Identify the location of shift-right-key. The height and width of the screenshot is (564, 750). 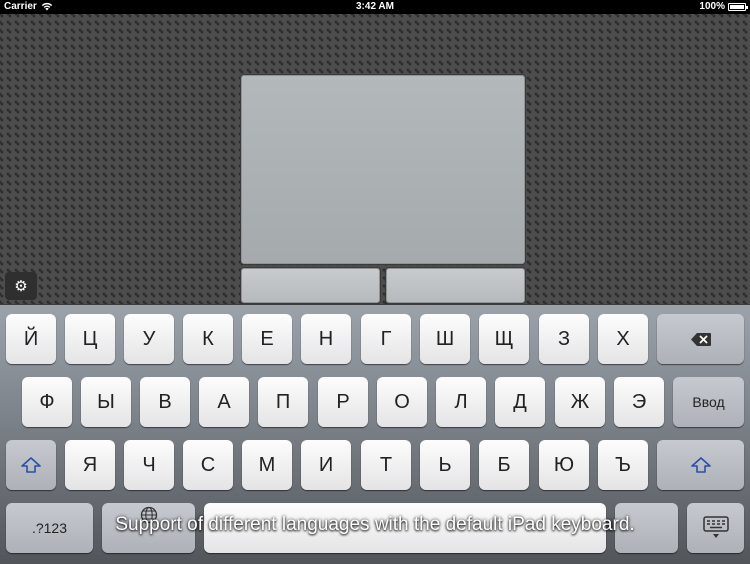
(700, 465).